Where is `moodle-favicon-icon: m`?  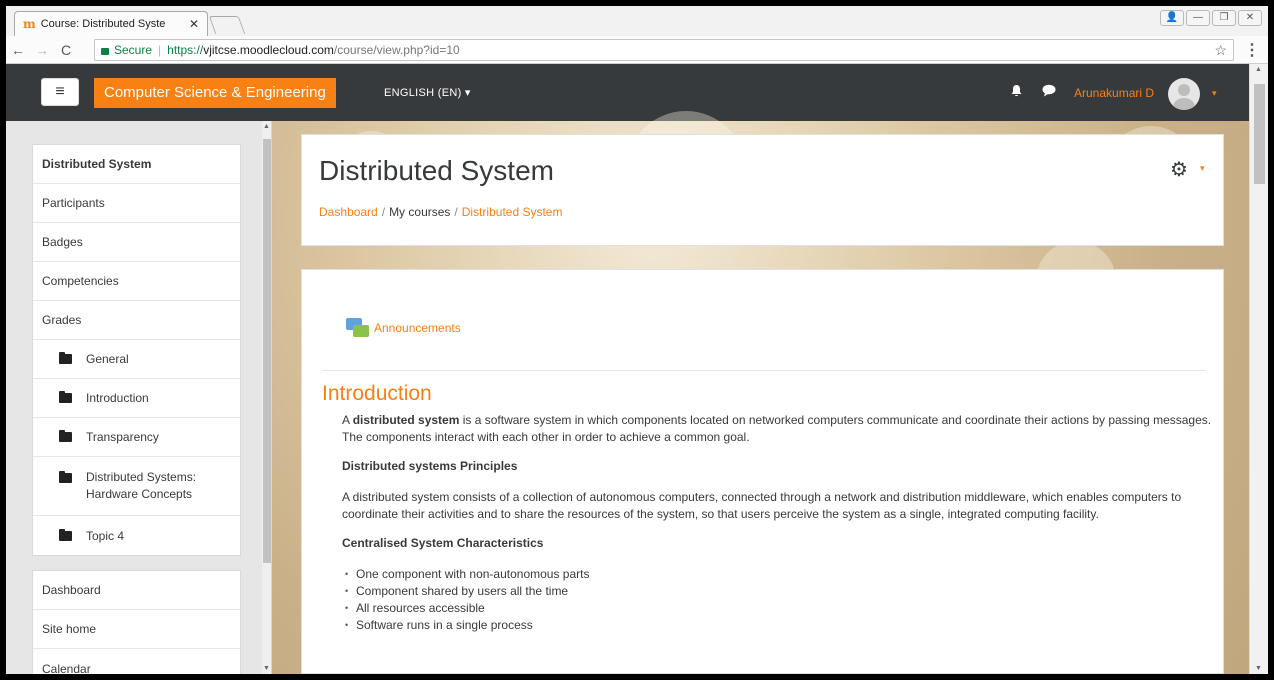
moodle-favicon-icon: m is located at coordinates (29, 24).